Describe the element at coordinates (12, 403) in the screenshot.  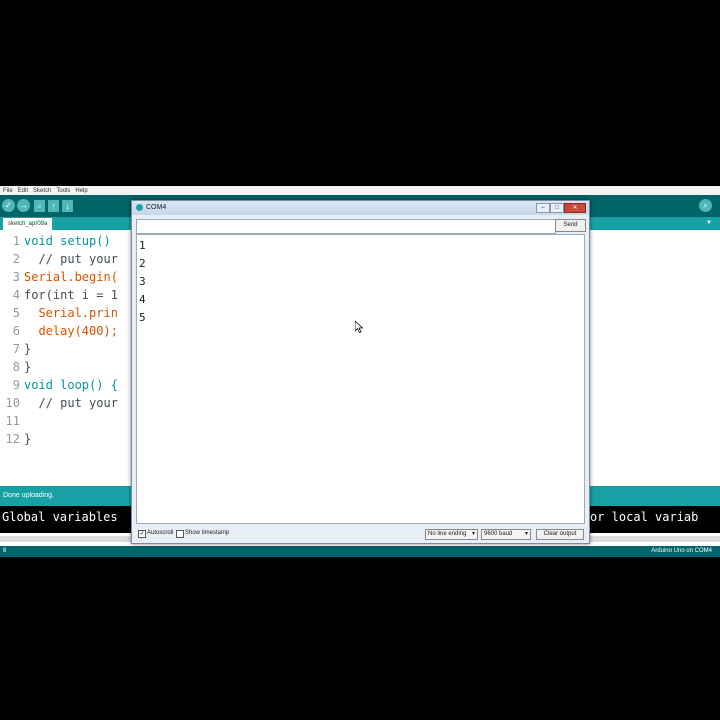
I see `line-number: 10` at that location.